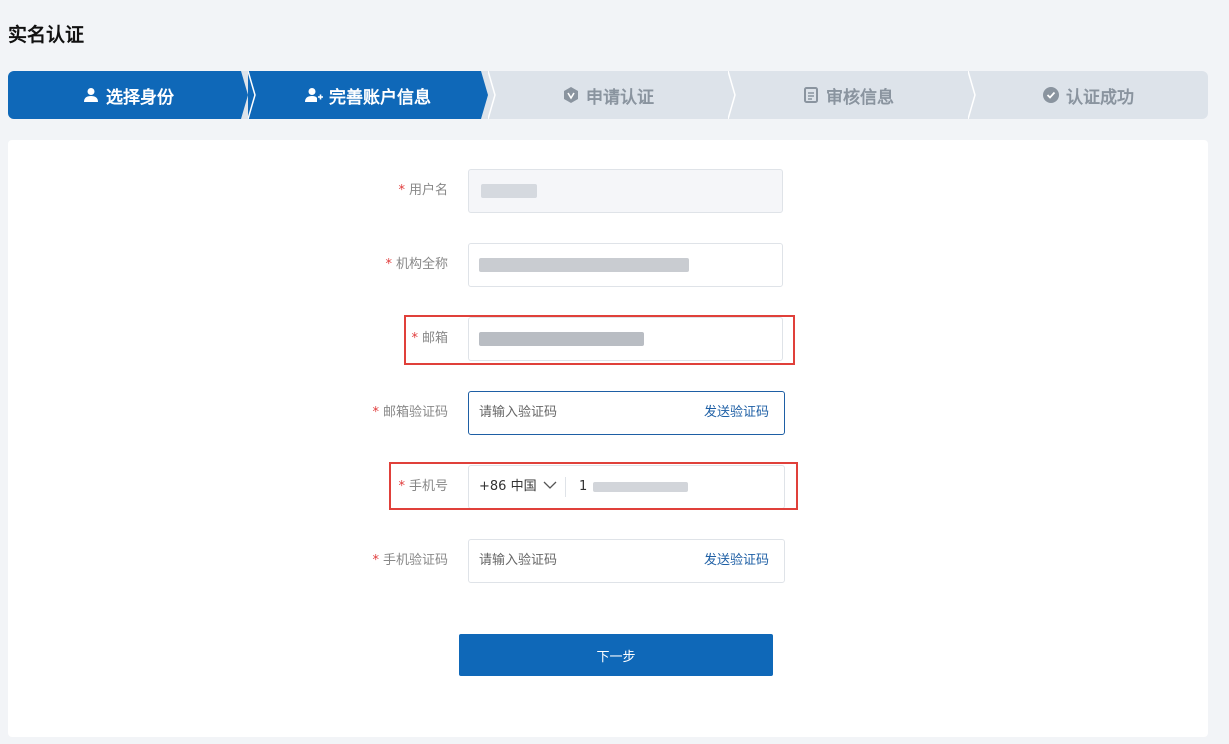 Image resolution: width=1229 pixels, height=744 pixels. I want to click on step-certification-success: 认证成功, so click(1088, 95).